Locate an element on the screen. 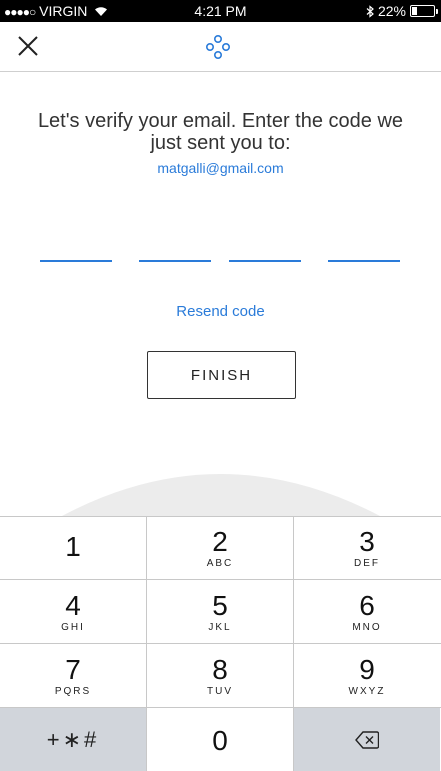 The image size is (441, 771). key-6: 6 MNO is located at coordinates (367, 611).